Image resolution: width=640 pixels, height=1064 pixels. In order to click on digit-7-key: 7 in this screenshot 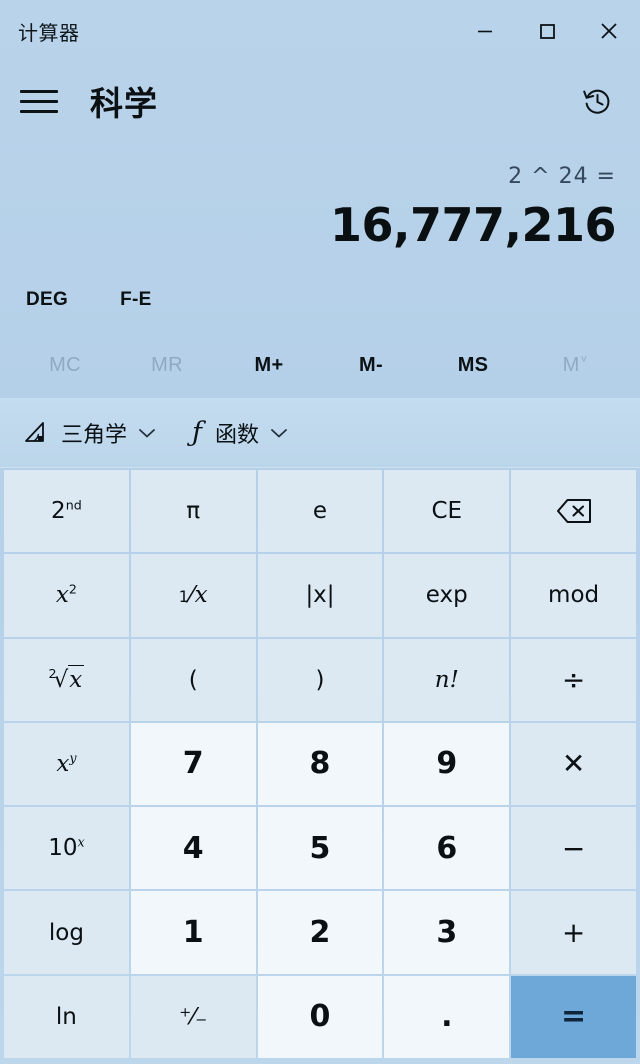, I will do `click(193, 764)`.